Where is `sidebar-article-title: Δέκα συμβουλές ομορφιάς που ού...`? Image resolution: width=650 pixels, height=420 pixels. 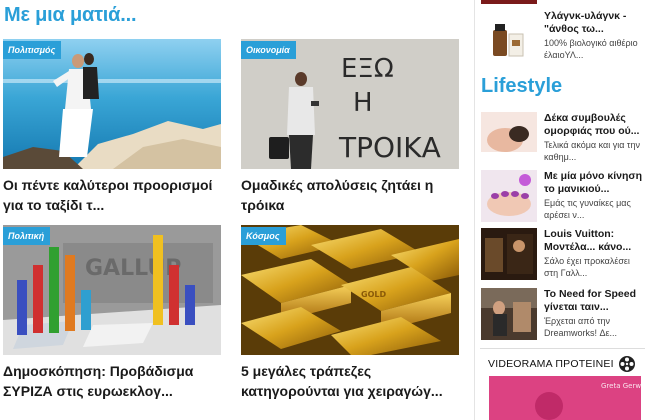
sidebar-article-title: Δέκα συμβουλές ομορφιάς που ού... is located at coordinates (597, 125).